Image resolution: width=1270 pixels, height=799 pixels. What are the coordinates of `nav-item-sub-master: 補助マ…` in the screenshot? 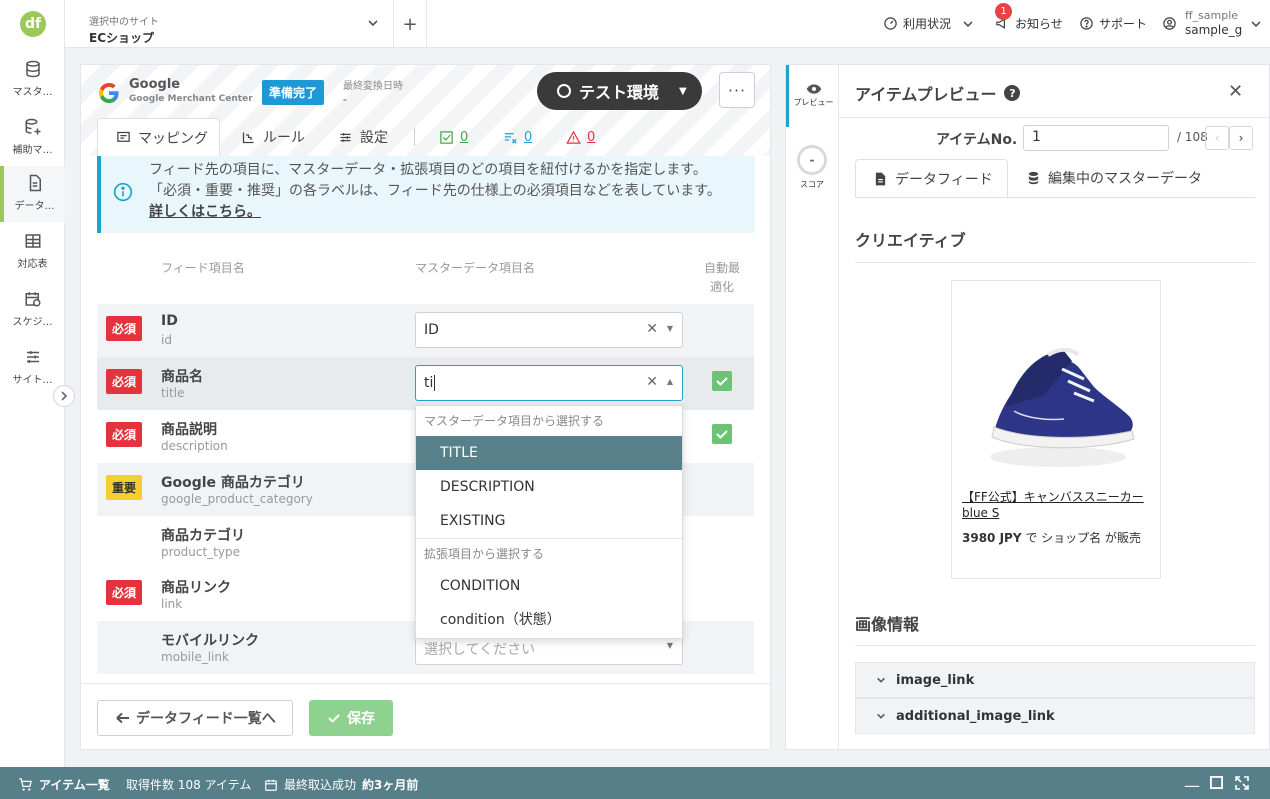 It's located at (32, 138).